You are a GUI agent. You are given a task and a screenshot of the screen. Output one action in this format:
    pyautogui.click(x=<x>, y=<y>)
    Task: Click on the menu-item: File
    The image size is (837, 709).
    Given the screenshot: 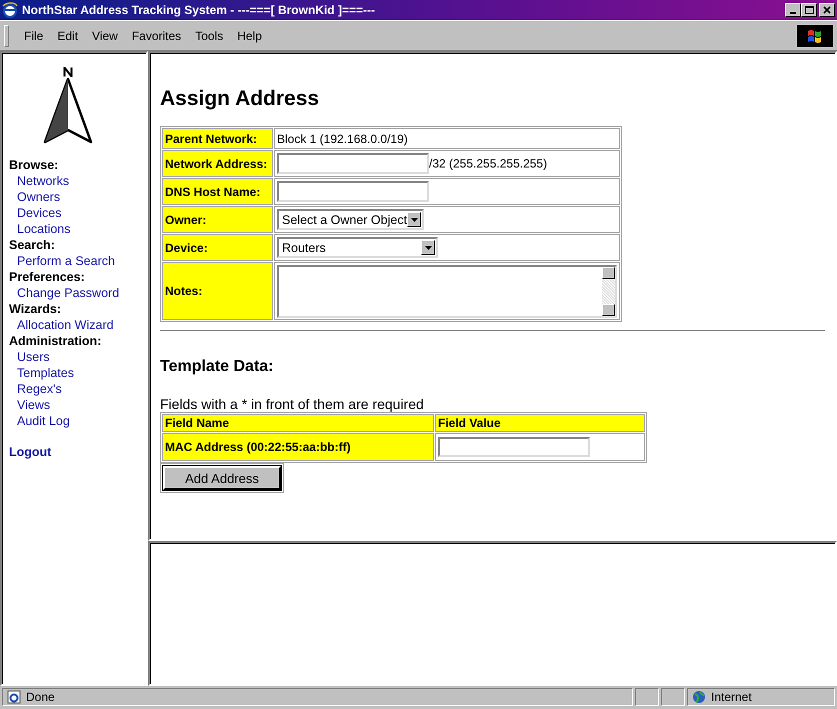 What is the action you would take?
    pyautogui.click(x=33, y=35)
    